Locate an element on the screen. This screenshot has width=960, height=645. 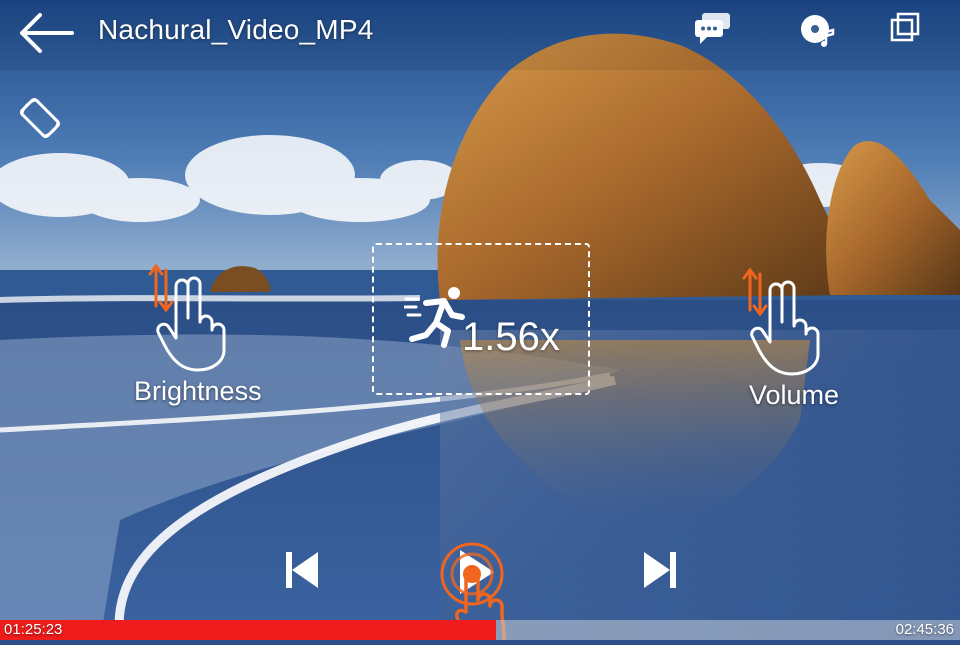
seek-bar-progress is located at coordinates (248, 630).